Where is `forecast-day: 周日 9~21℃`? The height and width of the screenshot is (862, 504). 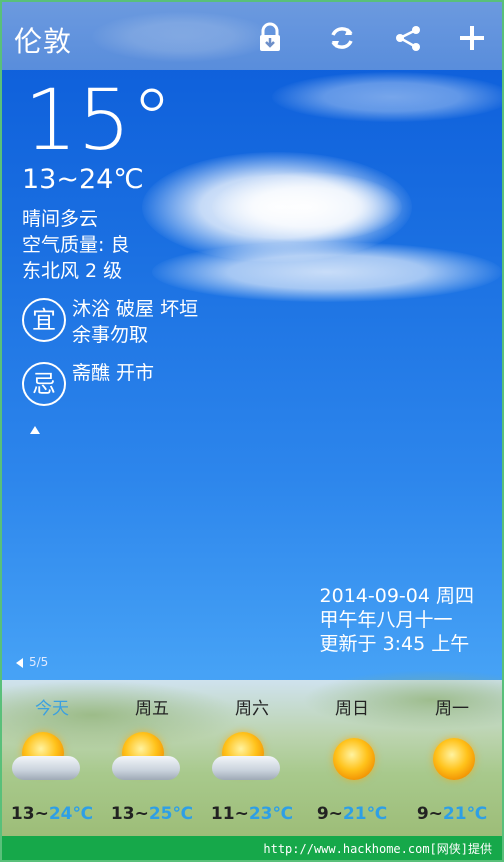 forecast-day: 周日 9~21℃ is located at coordinates (352, 758).